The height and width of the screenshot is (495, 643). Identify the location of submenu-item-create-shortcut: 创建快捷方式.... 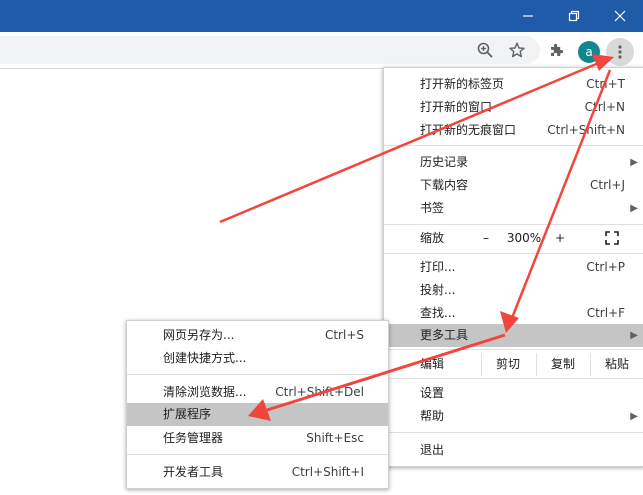
(257, 358).